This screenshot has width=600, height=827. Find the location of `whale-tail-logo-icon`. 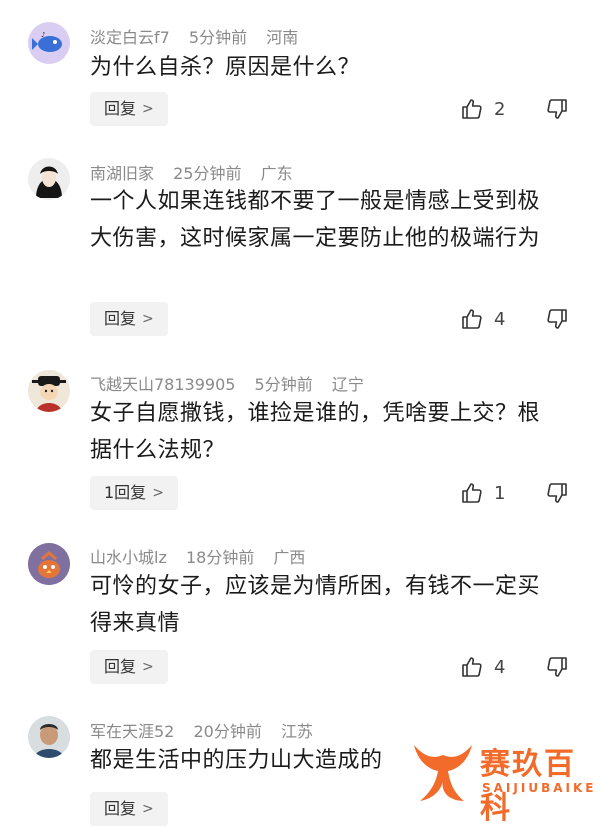

whale-tail-logo-icon is located at coordinates (443, 773).